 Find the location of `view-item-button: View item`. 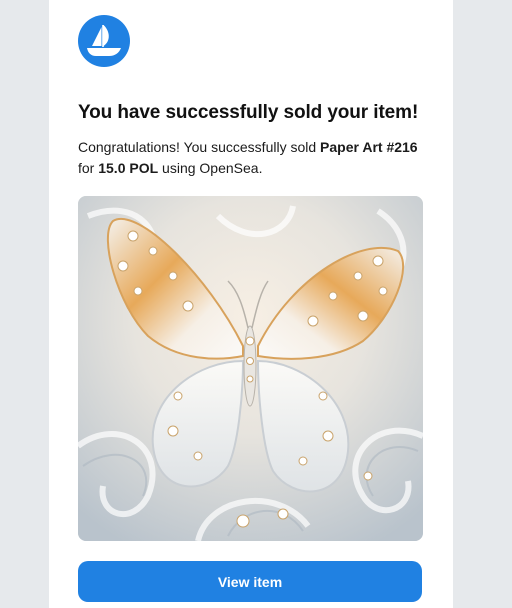

view-item-button: View item is located at coordinates (250, 581).